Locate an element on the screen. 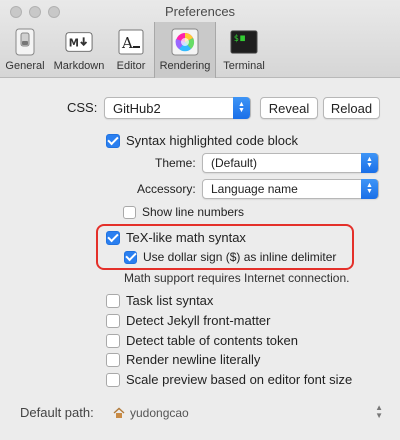  svg-text: M is located at coordinates (74, 44).